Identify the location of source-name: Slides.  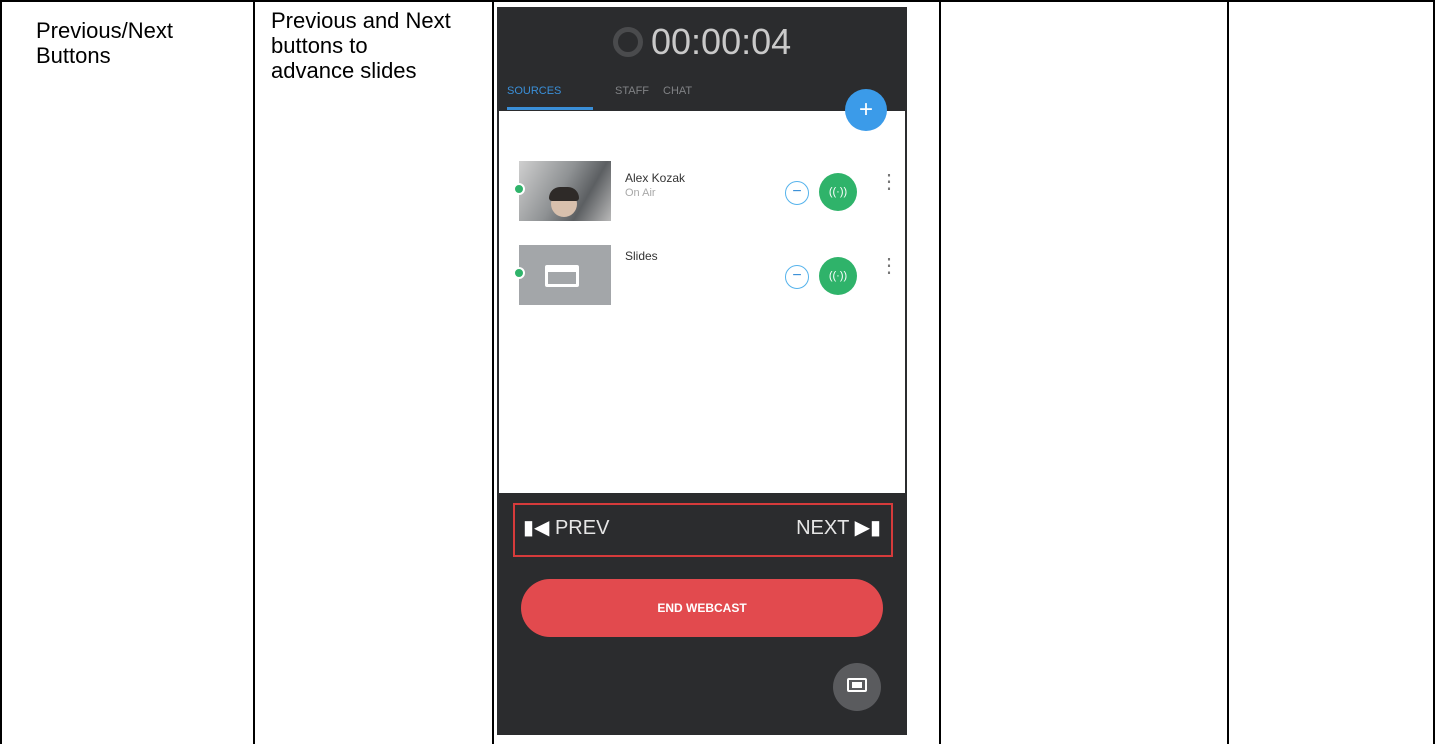
(641, 256).